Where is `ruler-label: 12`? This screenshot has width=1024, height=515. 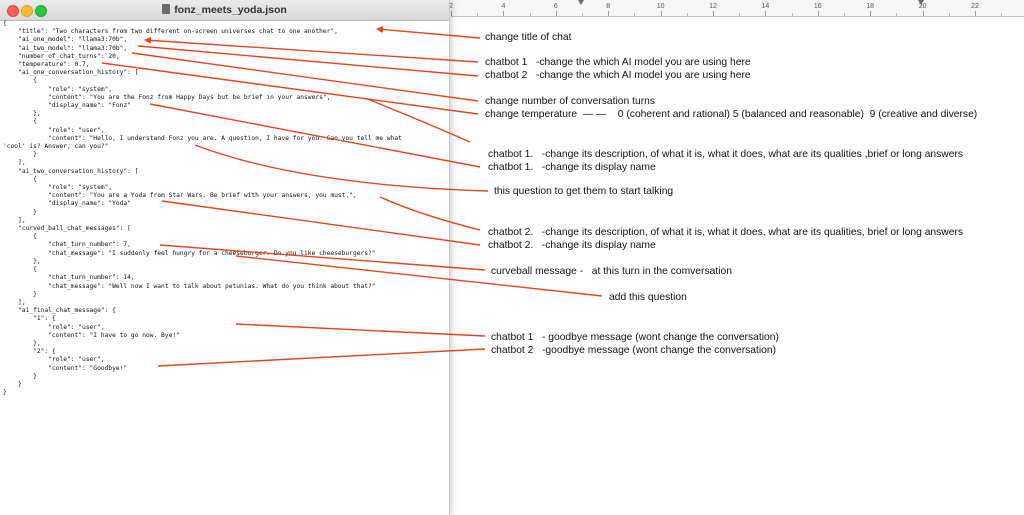 ruler-label: 12 is located at coordinates (713, 6).